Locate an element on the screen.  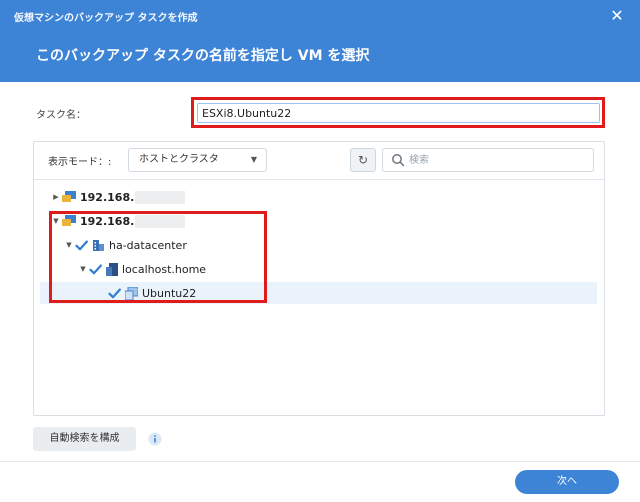
host-icon is located at coordinates (69, 196).